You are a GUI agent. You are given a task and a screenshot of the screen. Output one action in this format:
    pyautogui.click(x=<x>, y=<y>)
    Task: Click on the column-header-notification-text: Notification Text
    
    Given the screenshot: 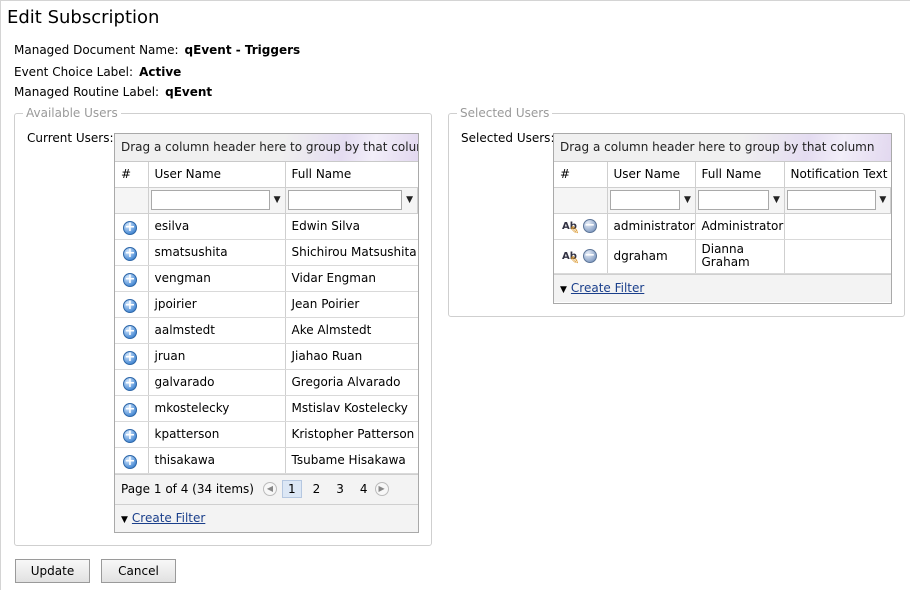 What is the action you would take?
    pyautogui.click(x=837, y=175)
    